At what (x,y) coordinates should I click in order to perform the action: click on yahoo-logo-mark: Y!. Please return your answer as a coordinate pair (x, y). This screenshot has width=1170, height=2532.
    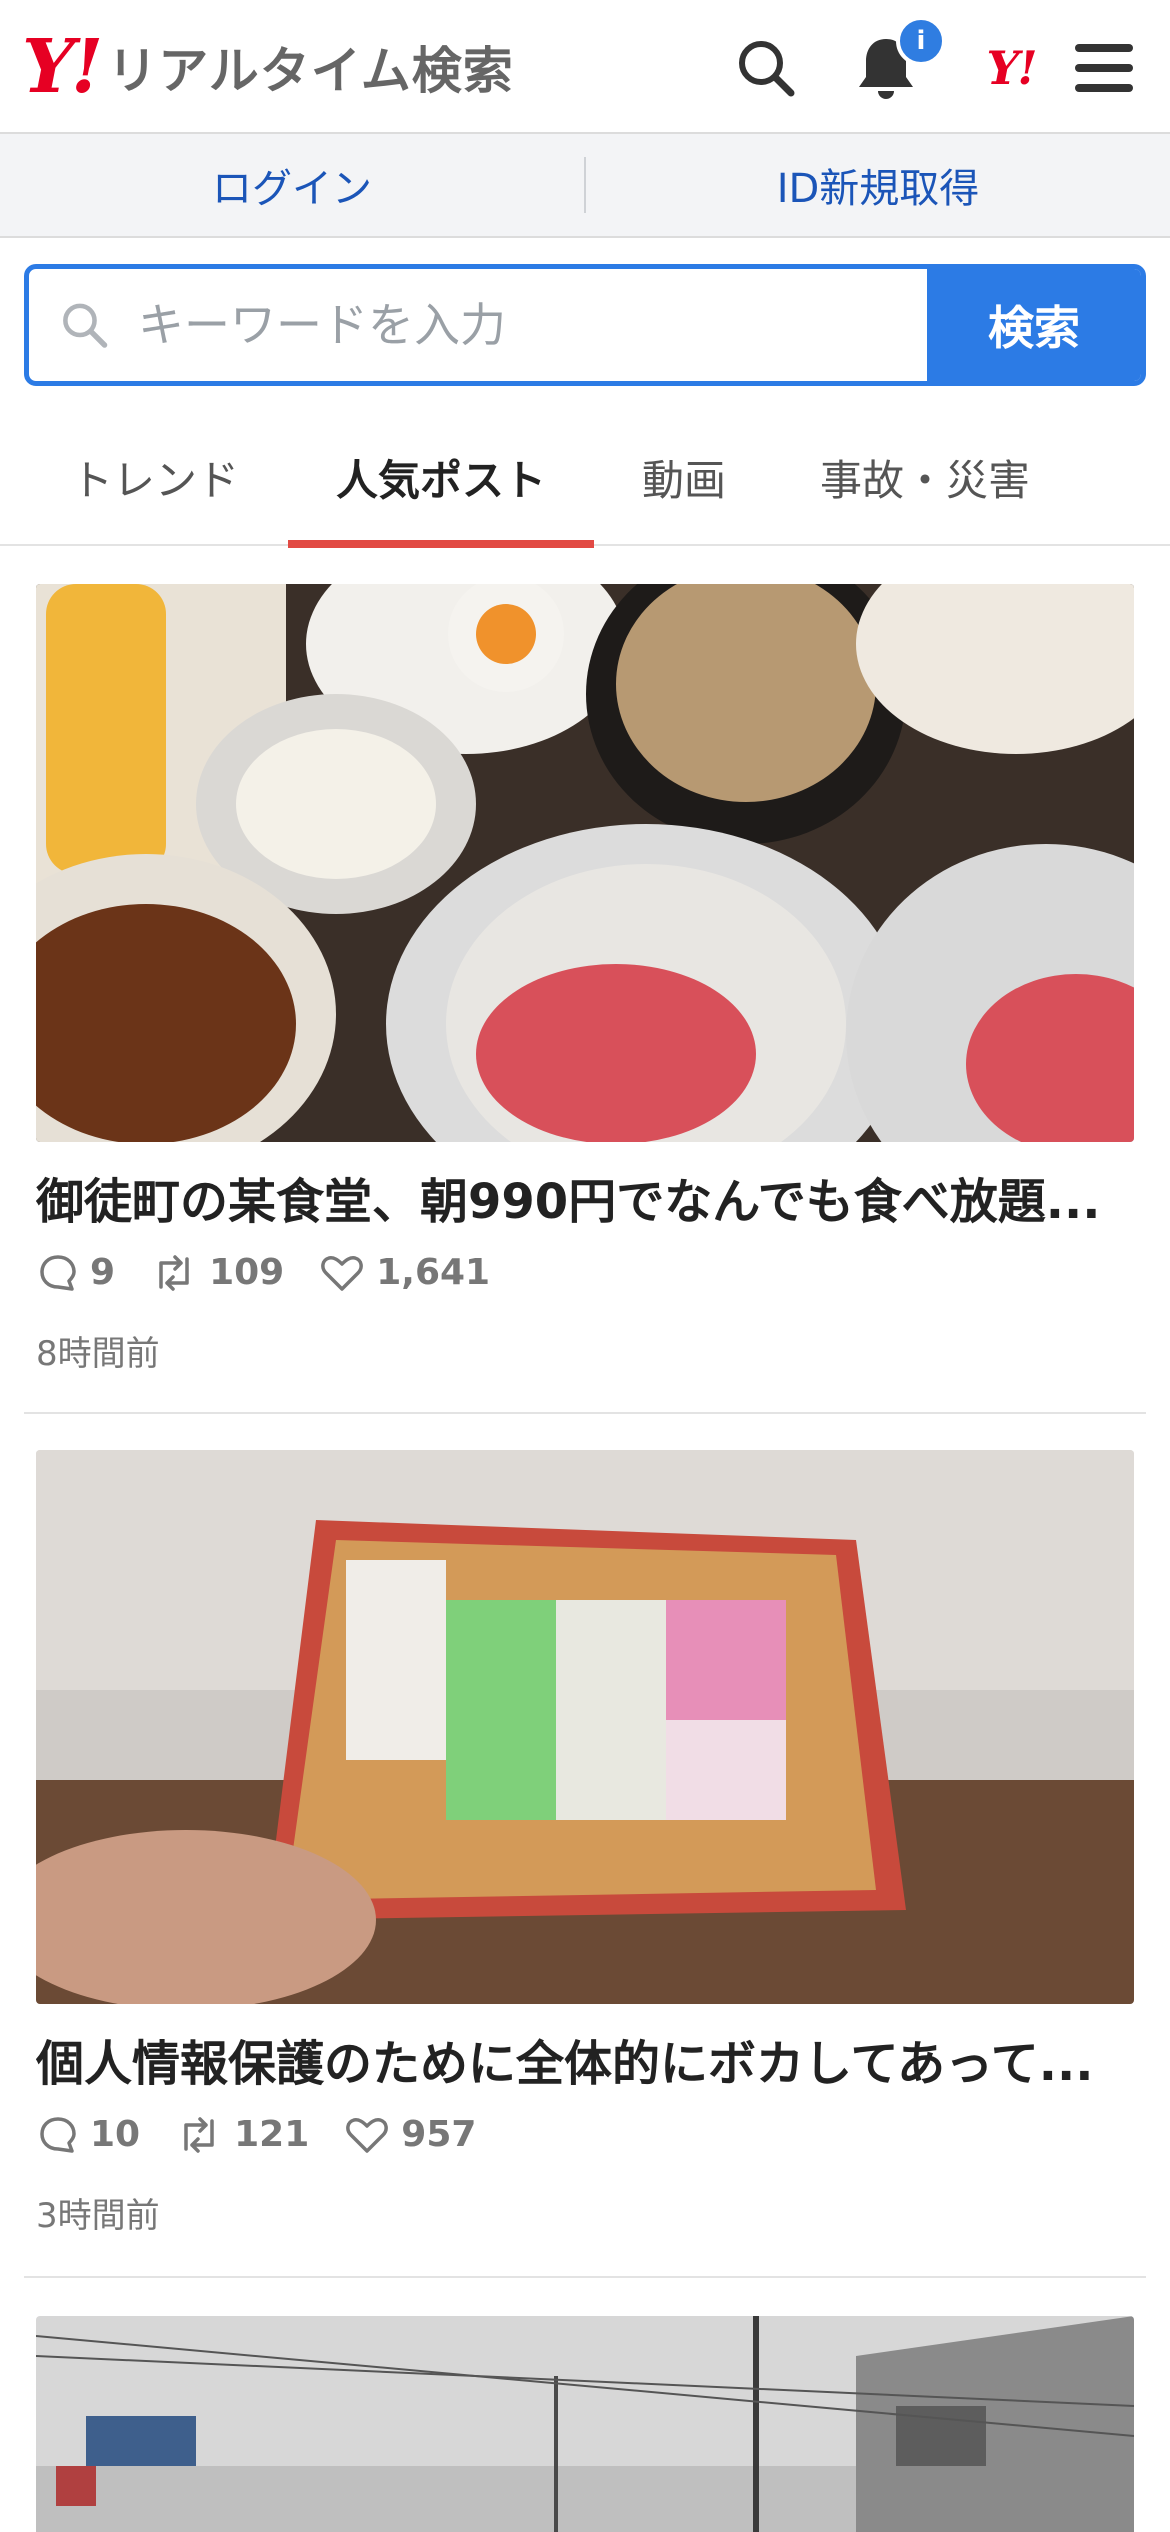
    Looking at the image, I should click on (62, 67).